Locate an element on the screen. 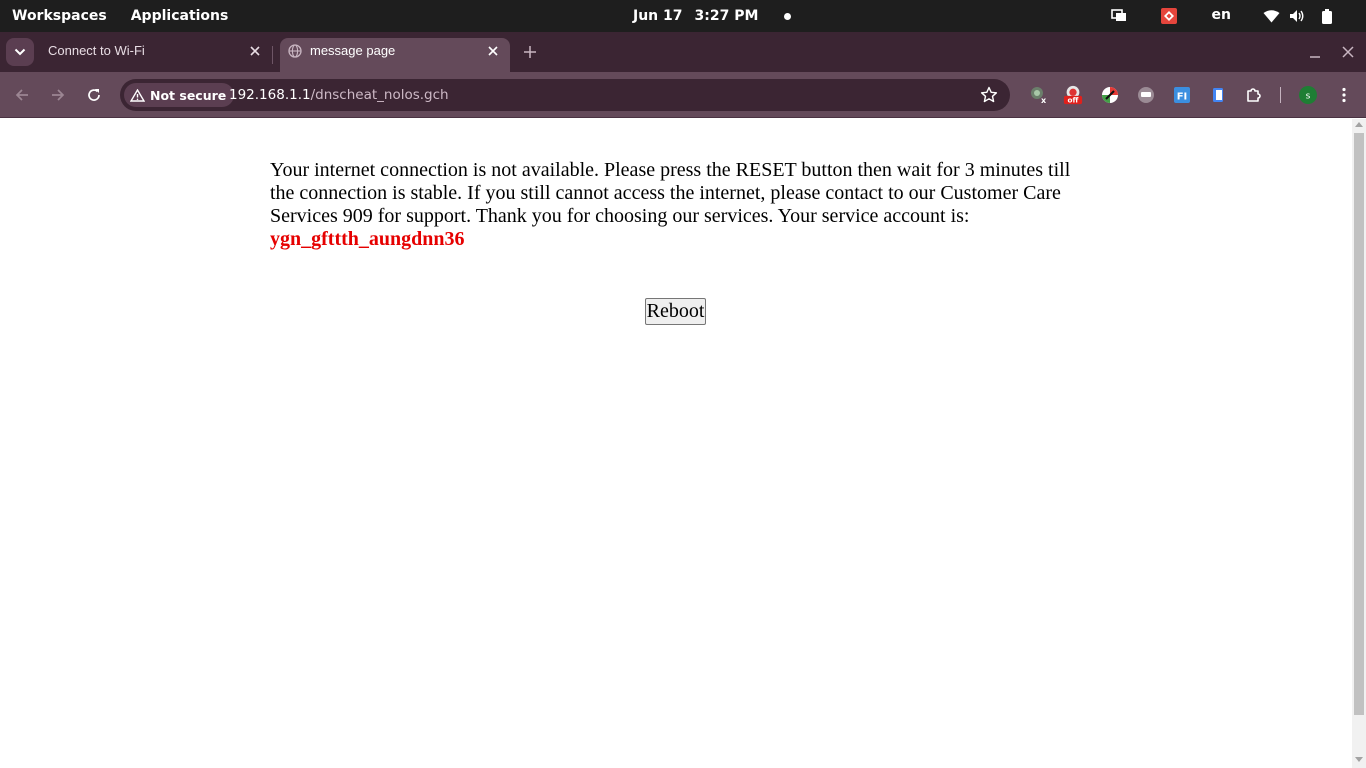 This screenshot has height=768, width=1366. url-host: 192.168.1.1 is located at coordinates (270, 95).